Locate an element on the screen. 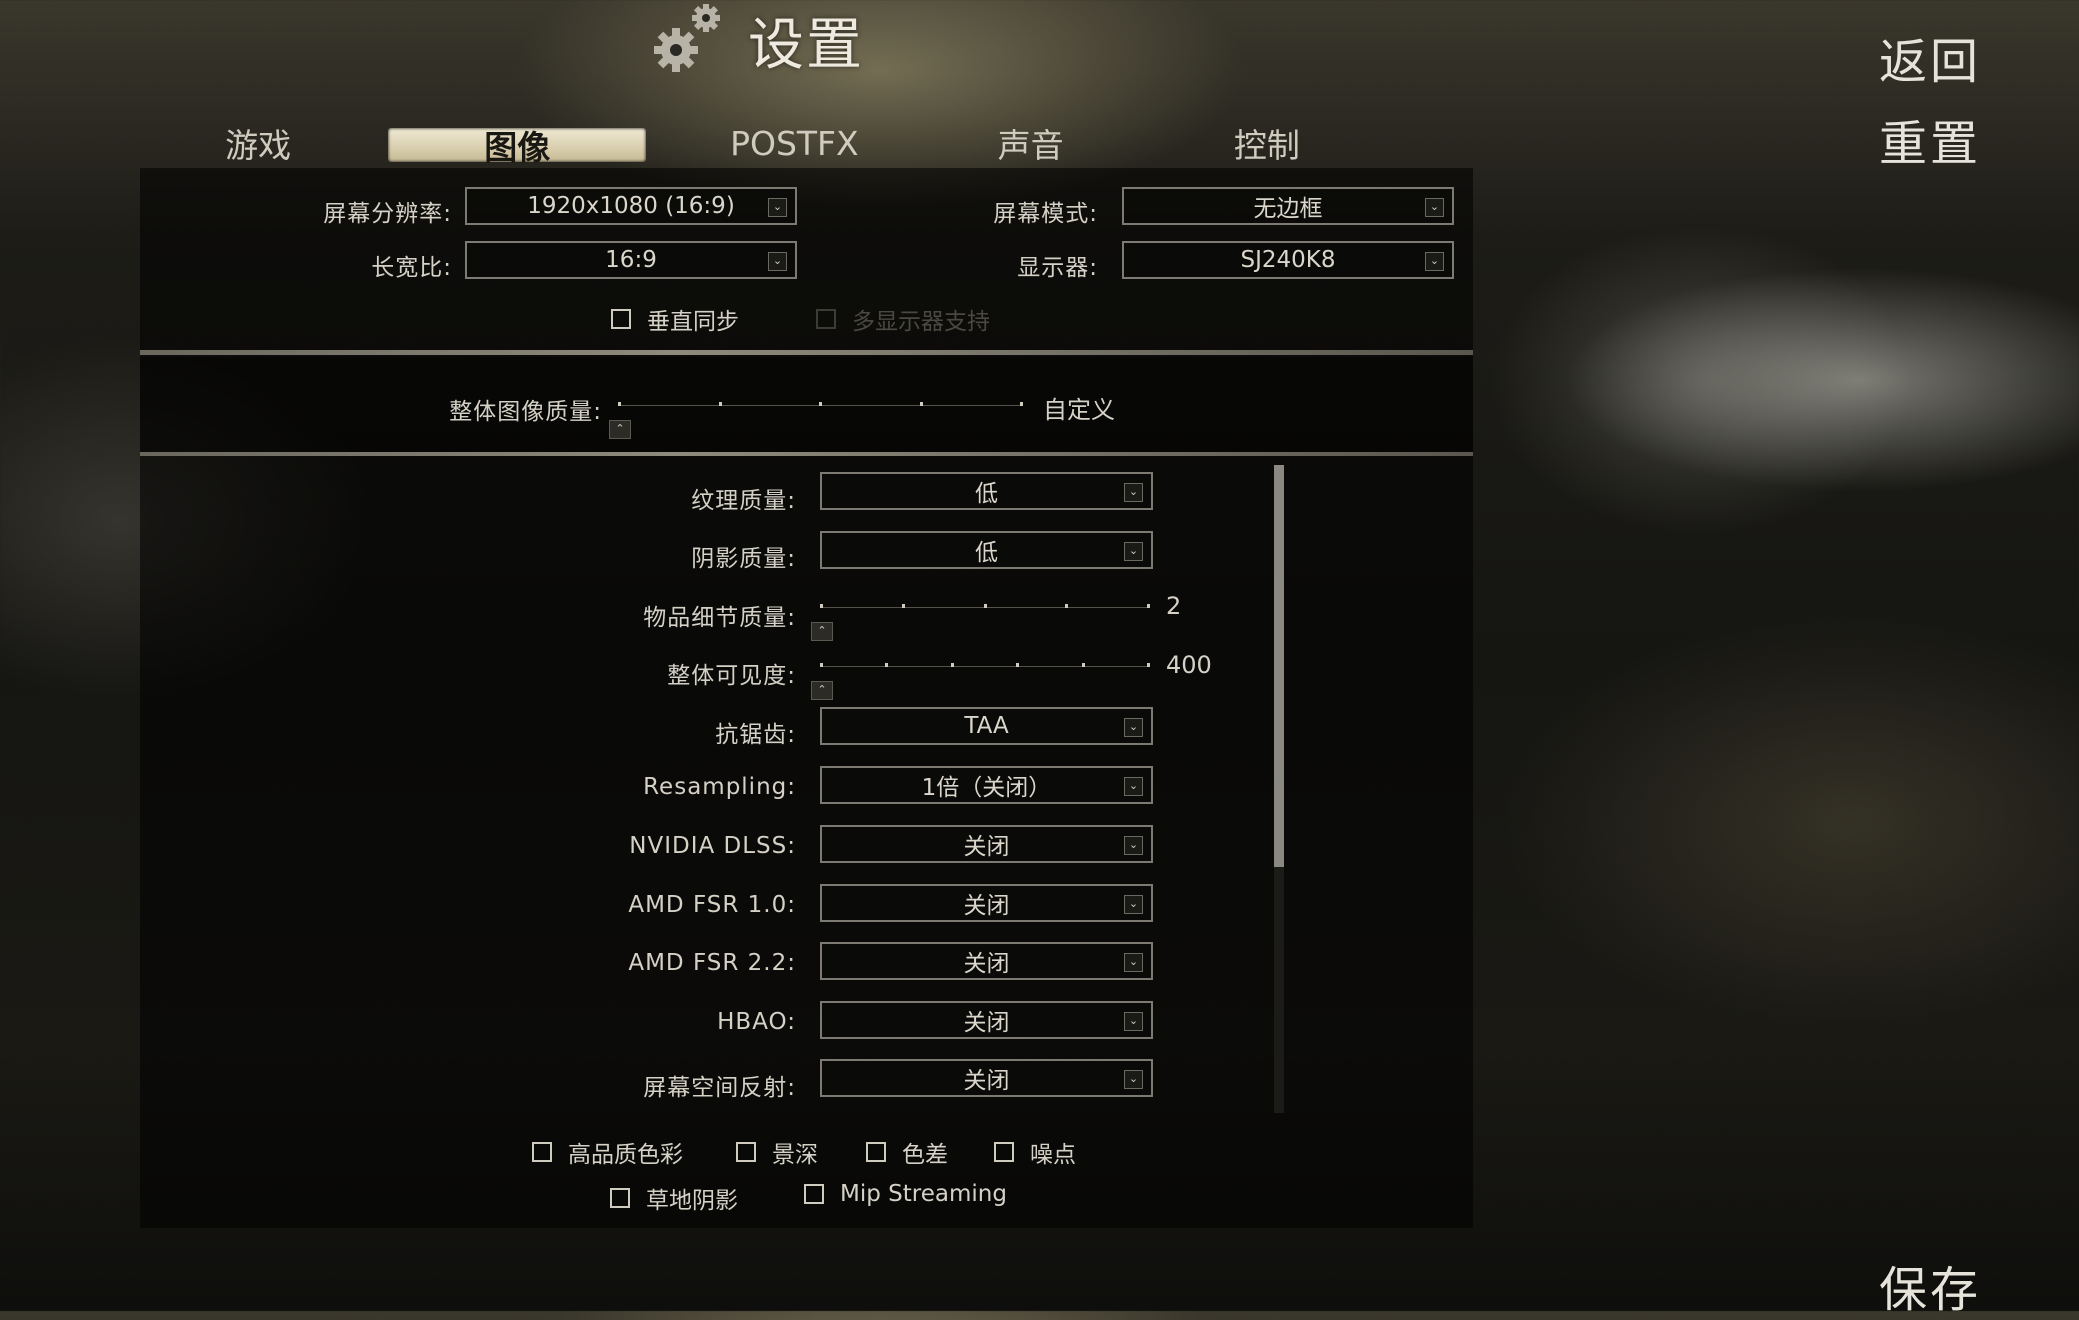 This screenshot has height=1320, width=2079. overall-quality-slider: ⌃ is located at coordinates (816, 417).